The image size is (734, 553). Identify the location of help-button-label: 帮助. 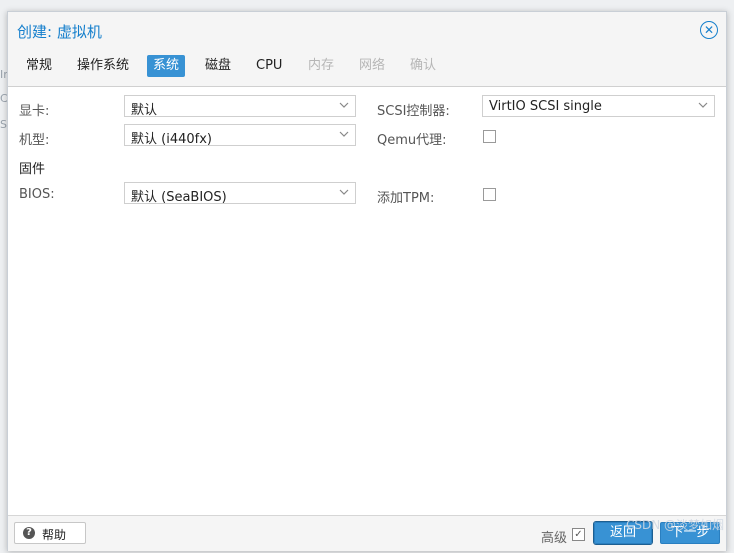
(54, 535).